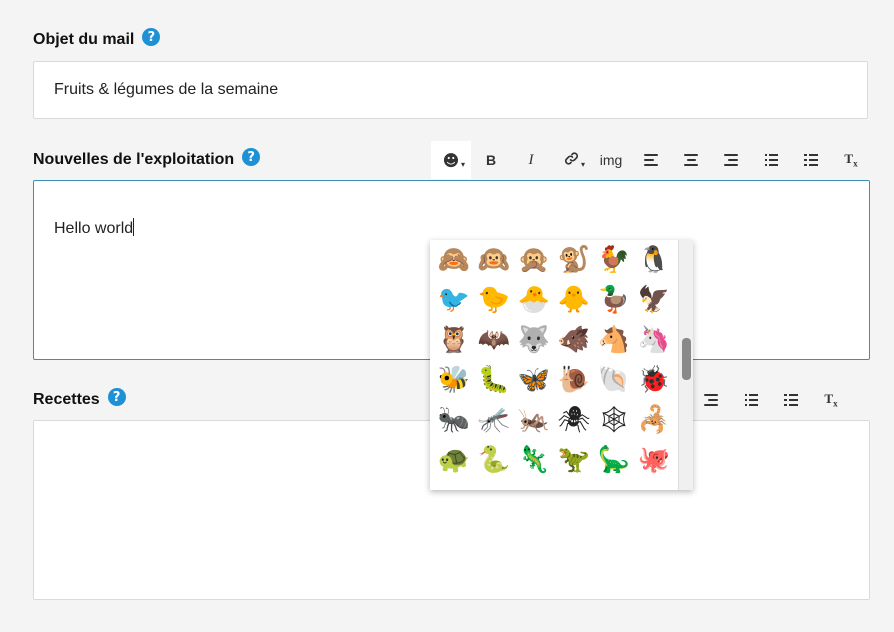  I want to click on subject-label: Objet du mail ?, so click(97, 38).